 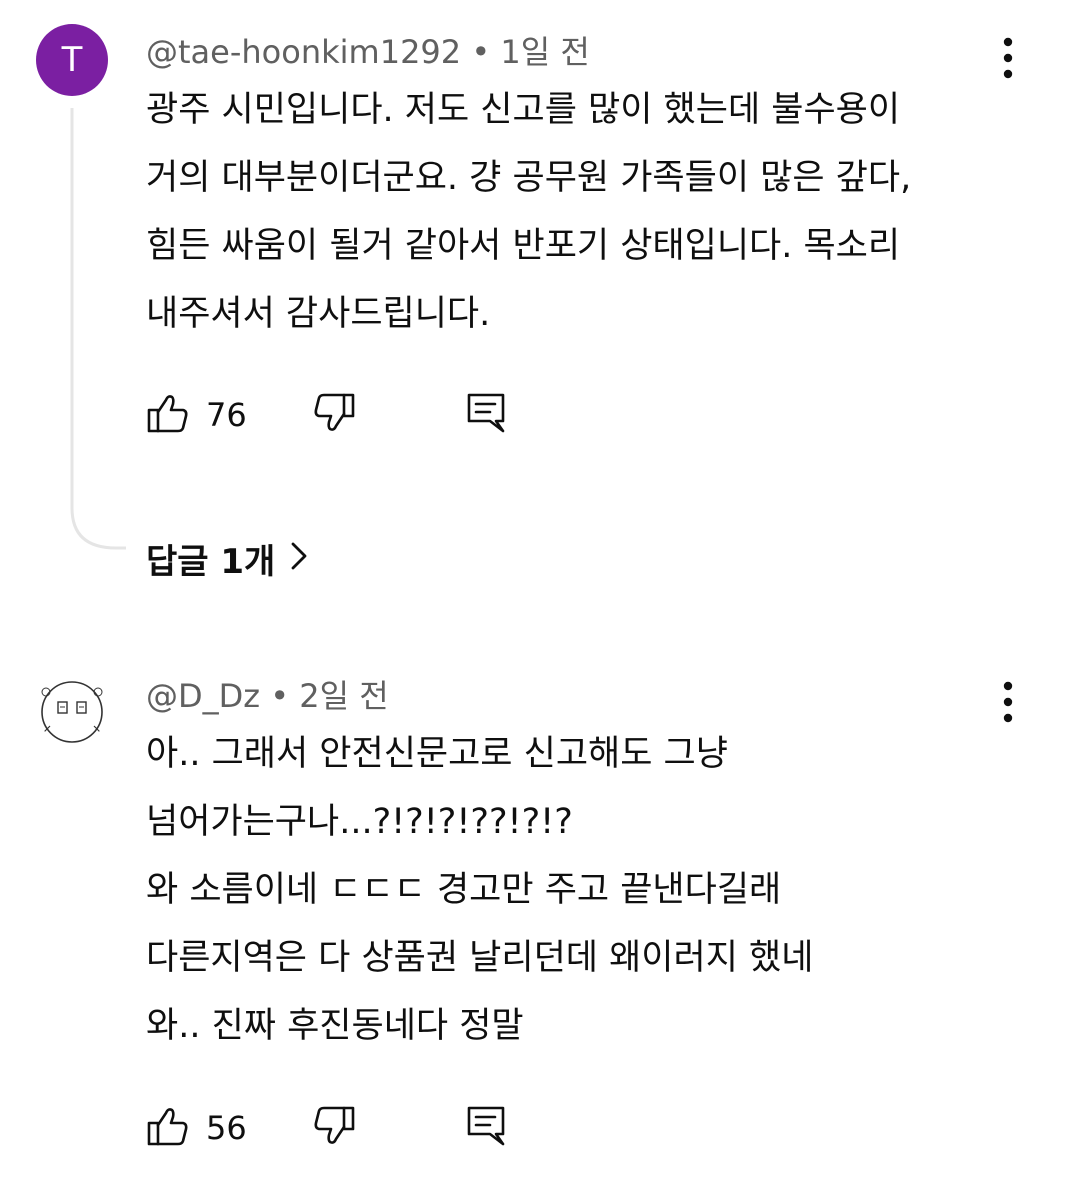 What do you see at coordinates (98, 329) in the screenshot?
I see `reply-thread-line` at bounding box center [98, 329].